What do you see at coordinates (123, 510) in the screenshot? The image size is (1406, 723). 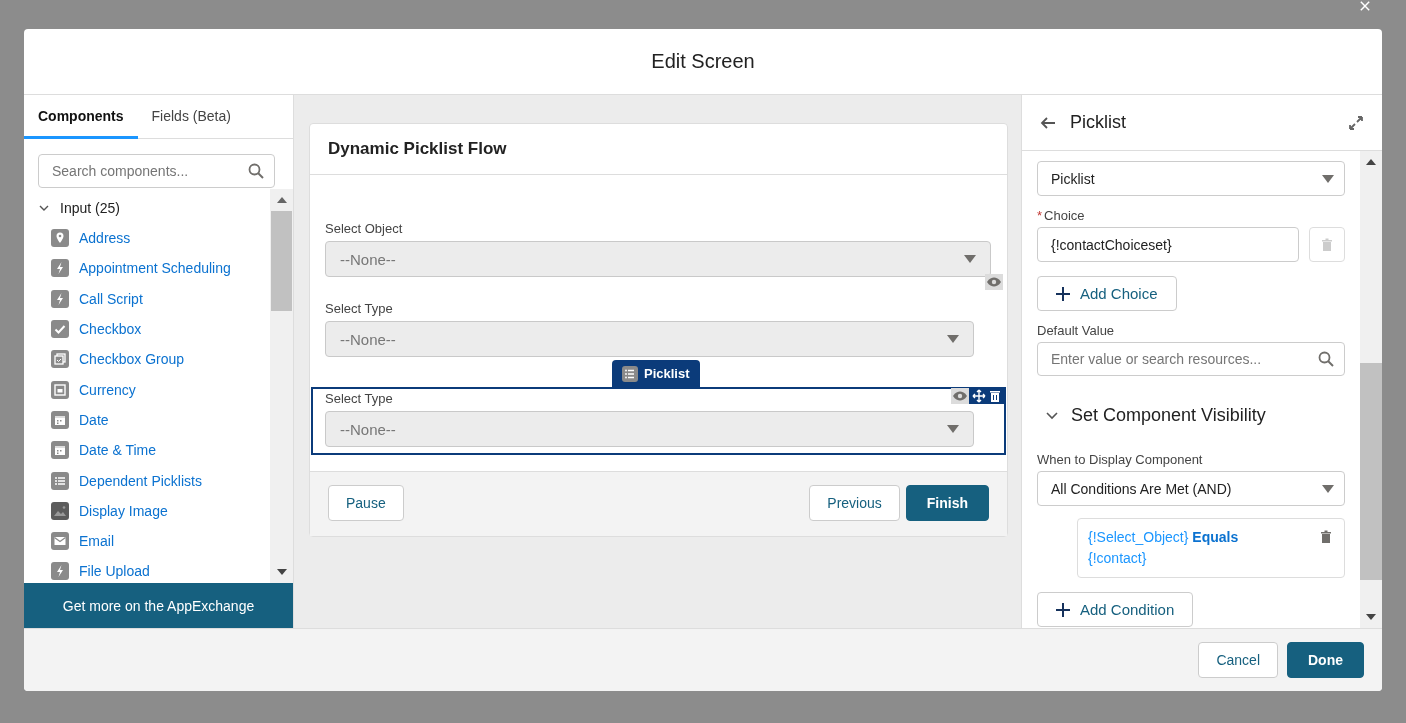 I see `component-item: Display Image` at bounding box center [123, 510].